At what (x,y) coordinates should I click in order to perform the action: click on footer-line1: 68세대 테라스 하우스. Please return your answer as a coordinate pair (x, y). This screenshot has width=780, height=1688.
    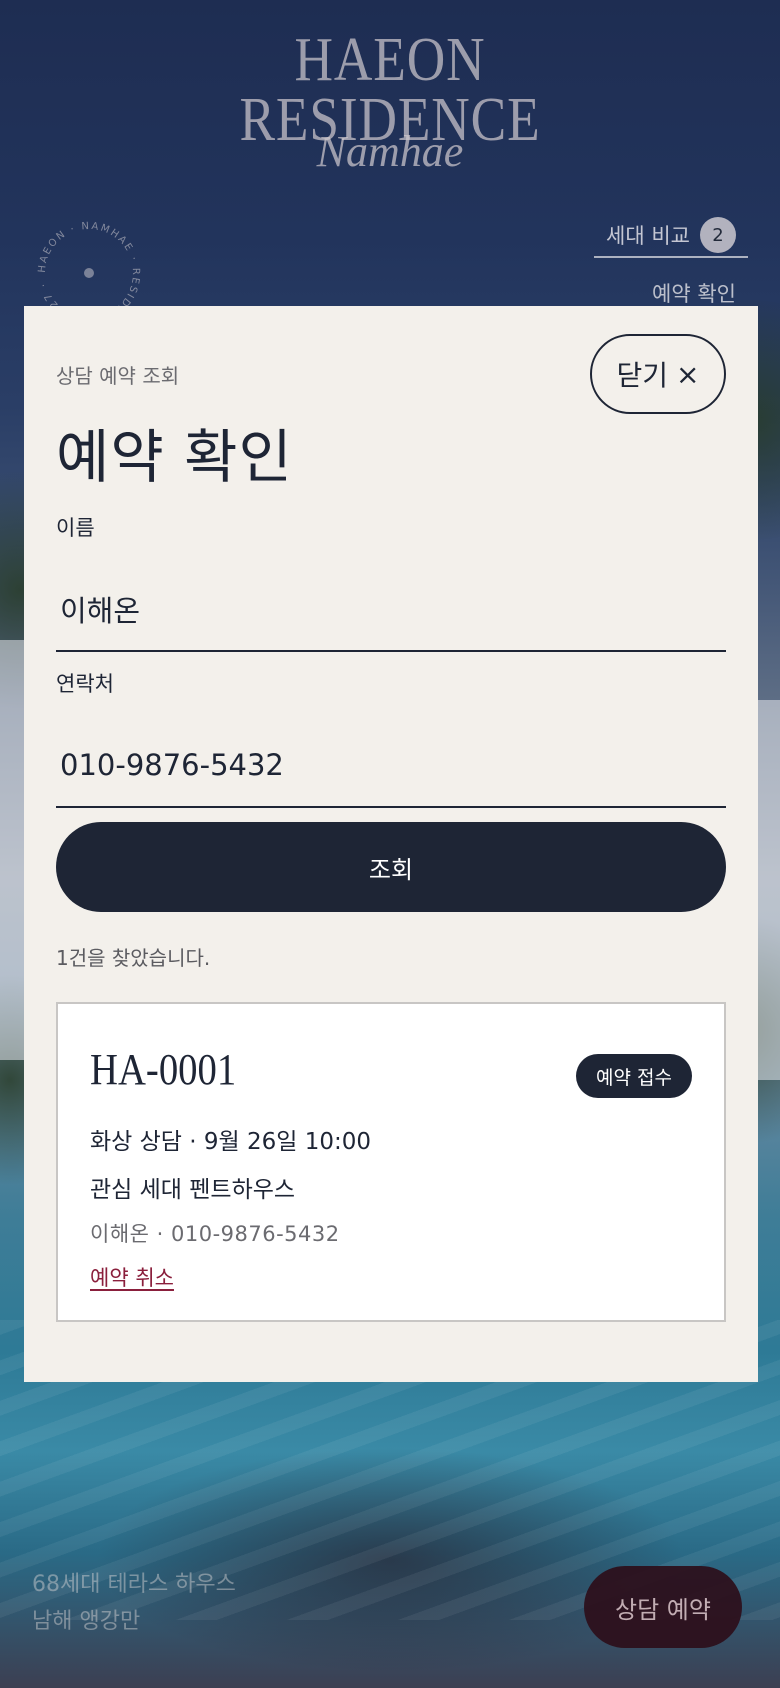
    Looking at the image, I should click on (134, 1584).